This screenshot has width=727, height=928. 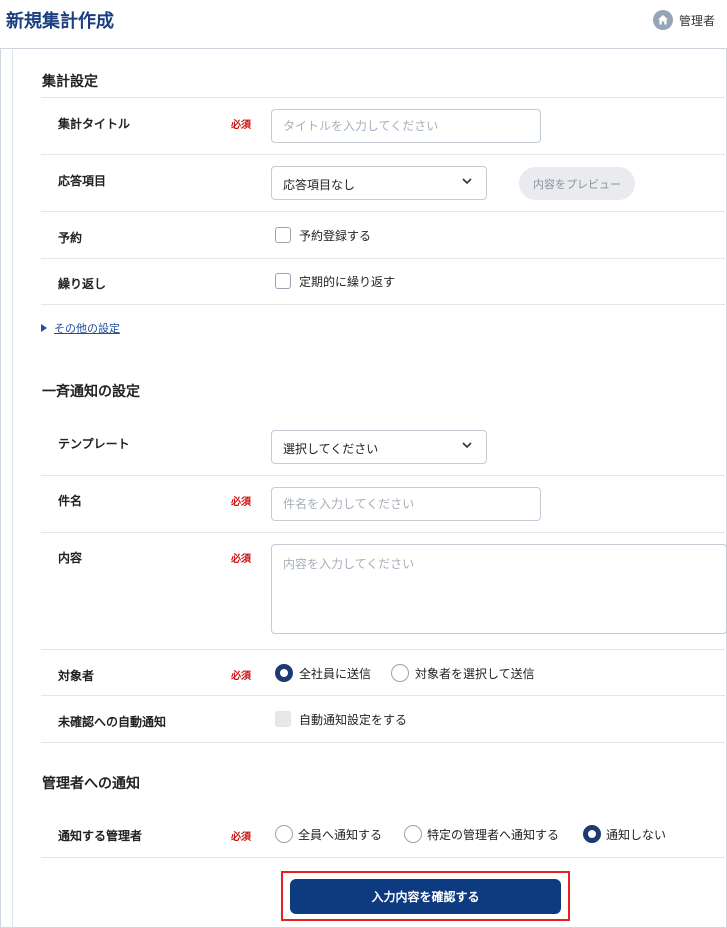 I want to click on triangle-right-icon, so click(x=44, y=328).